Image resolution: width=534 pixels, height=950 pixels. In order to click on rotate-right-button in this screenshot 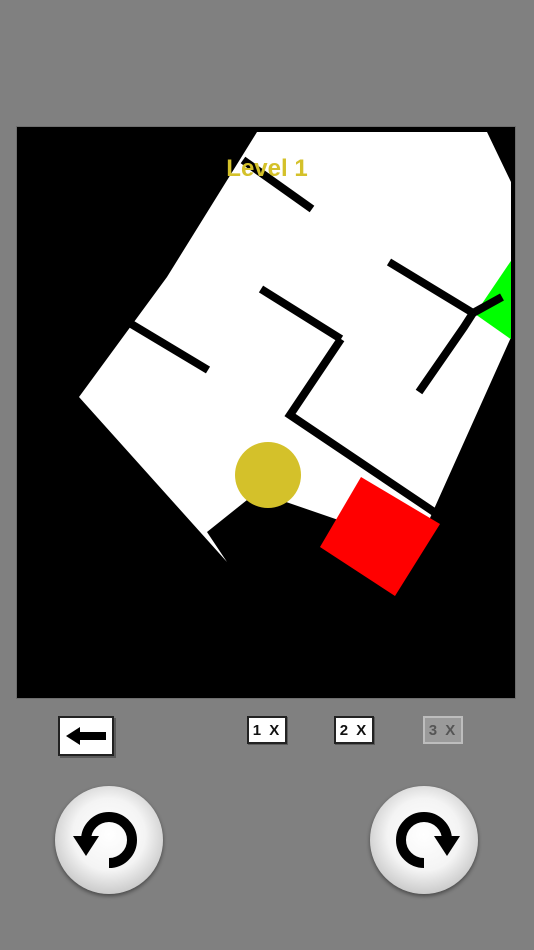, I will do `click(424, 840)`.